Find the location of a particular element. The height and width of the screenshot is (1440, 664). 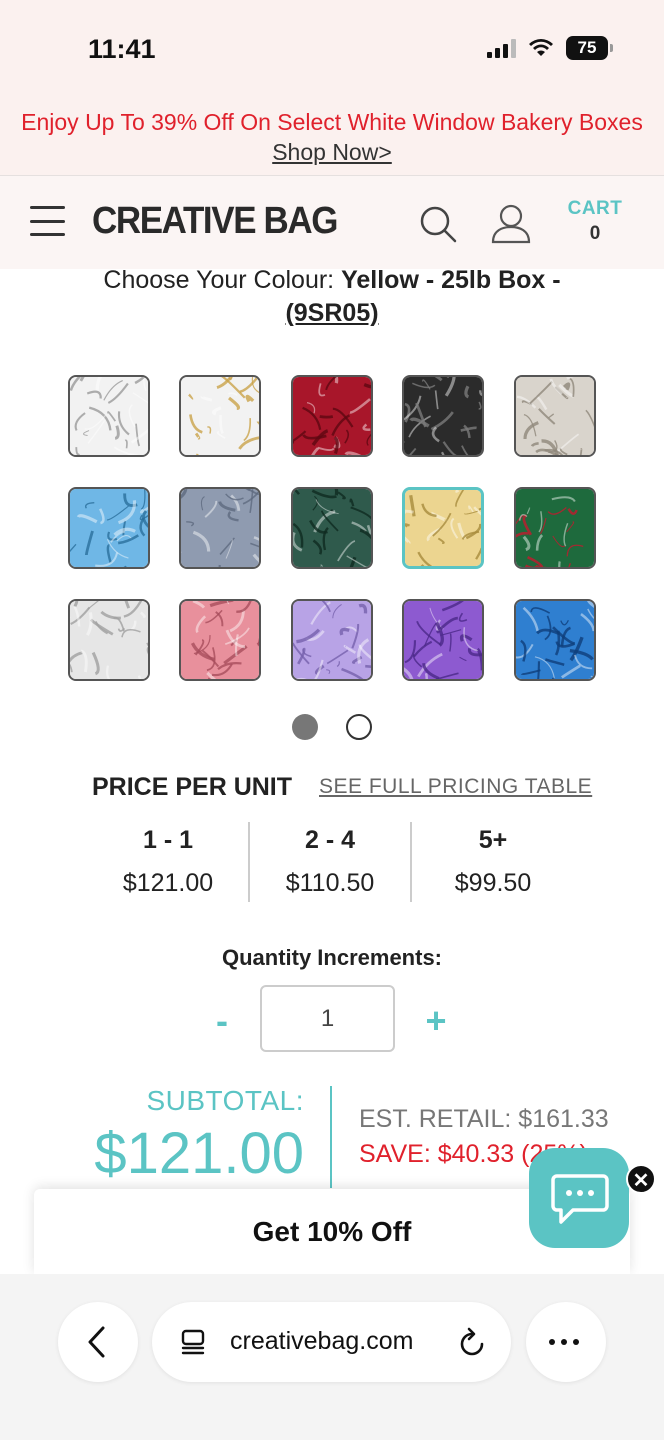

swatch-silver is located at coordinates (220, 528).